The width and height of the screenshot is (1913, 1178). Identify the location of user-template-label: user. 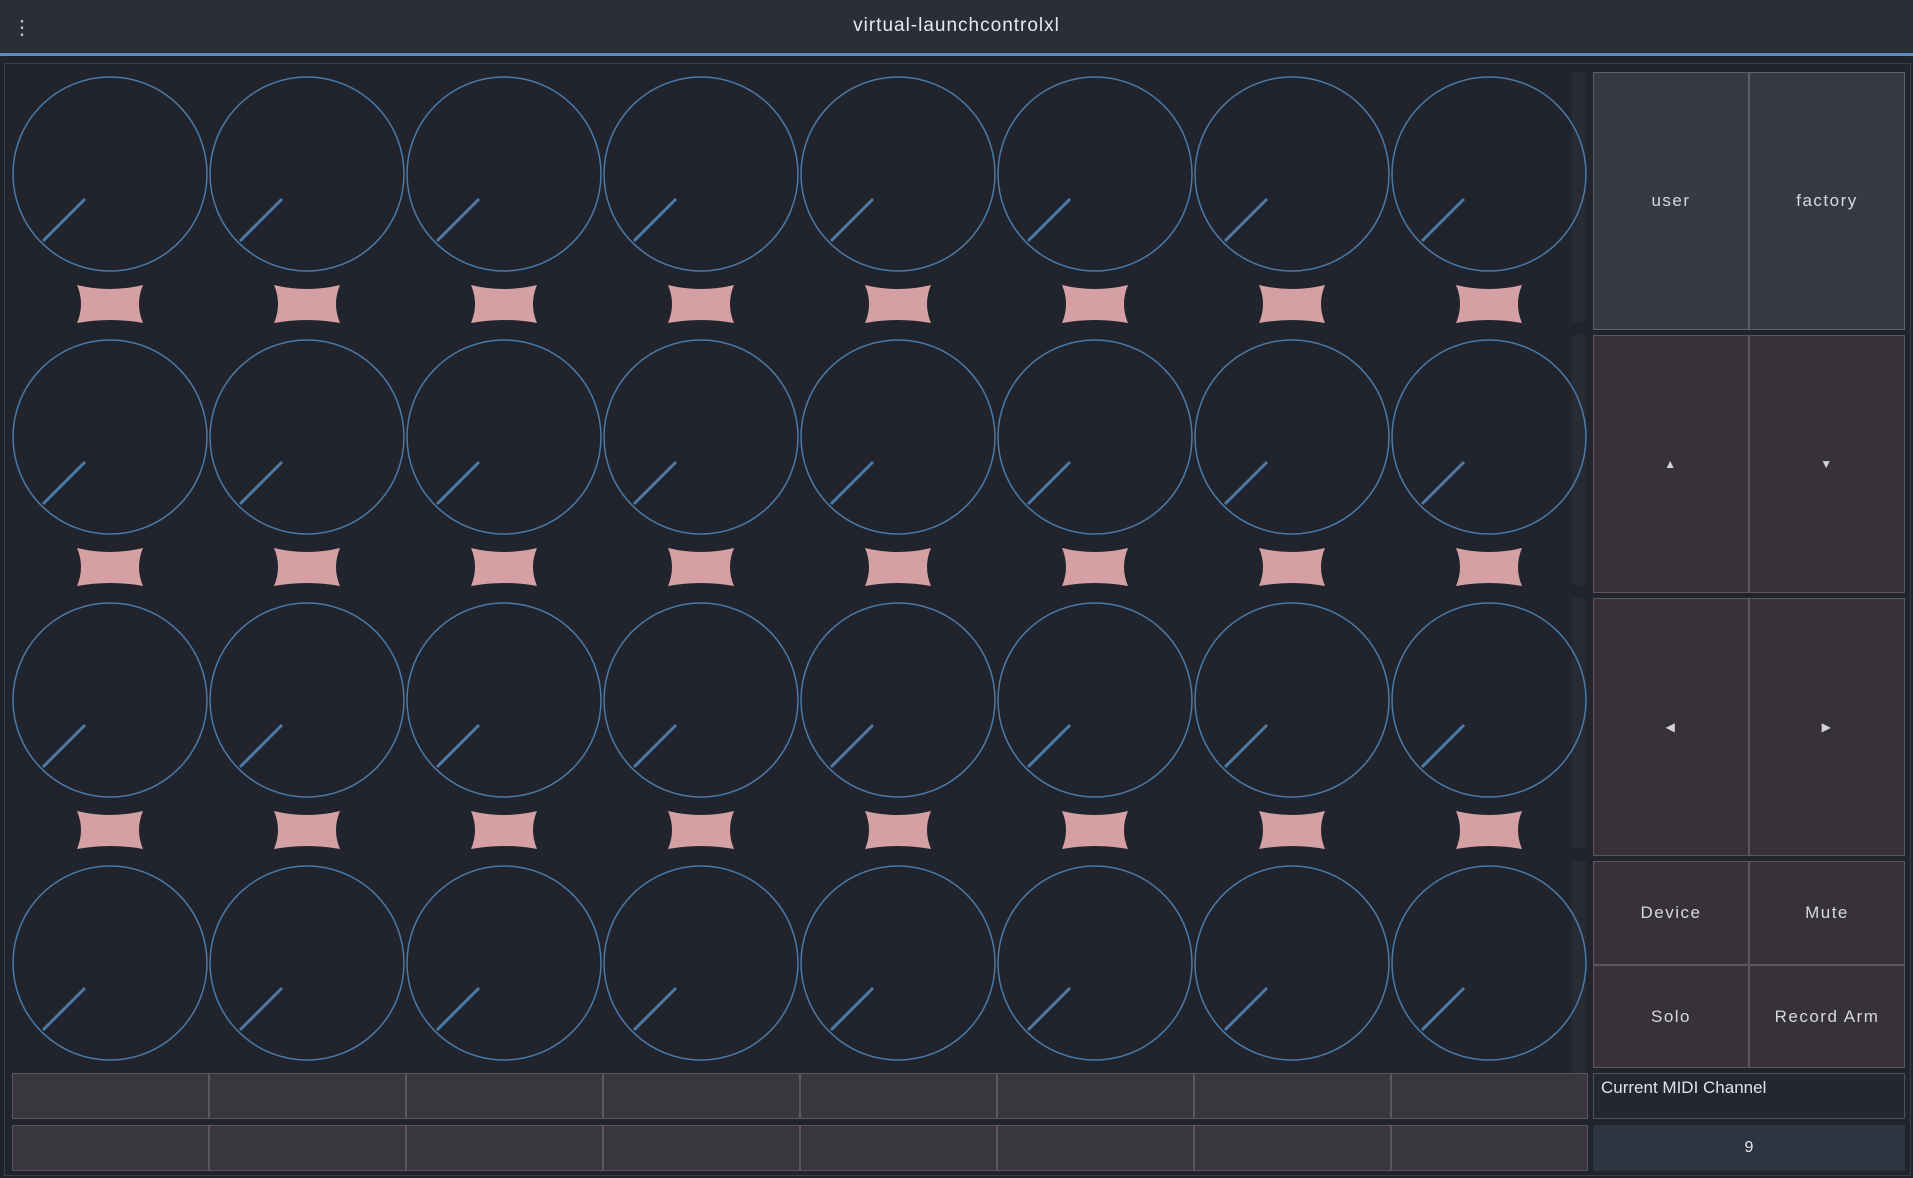
(1671, 200).